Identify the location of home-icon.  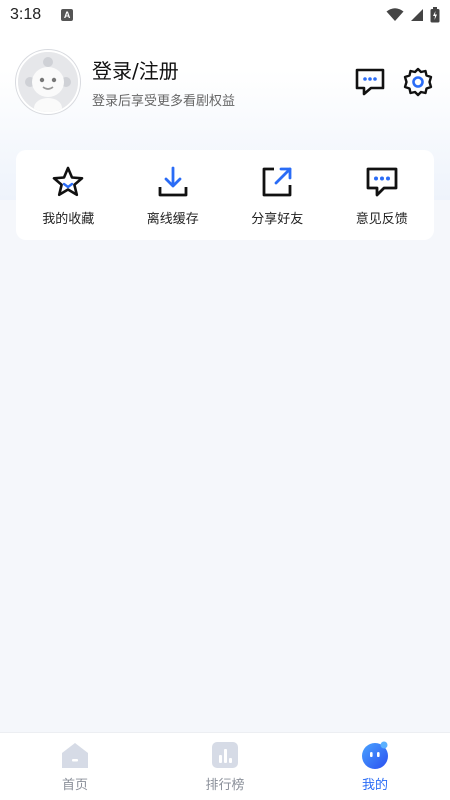
(75, 755).